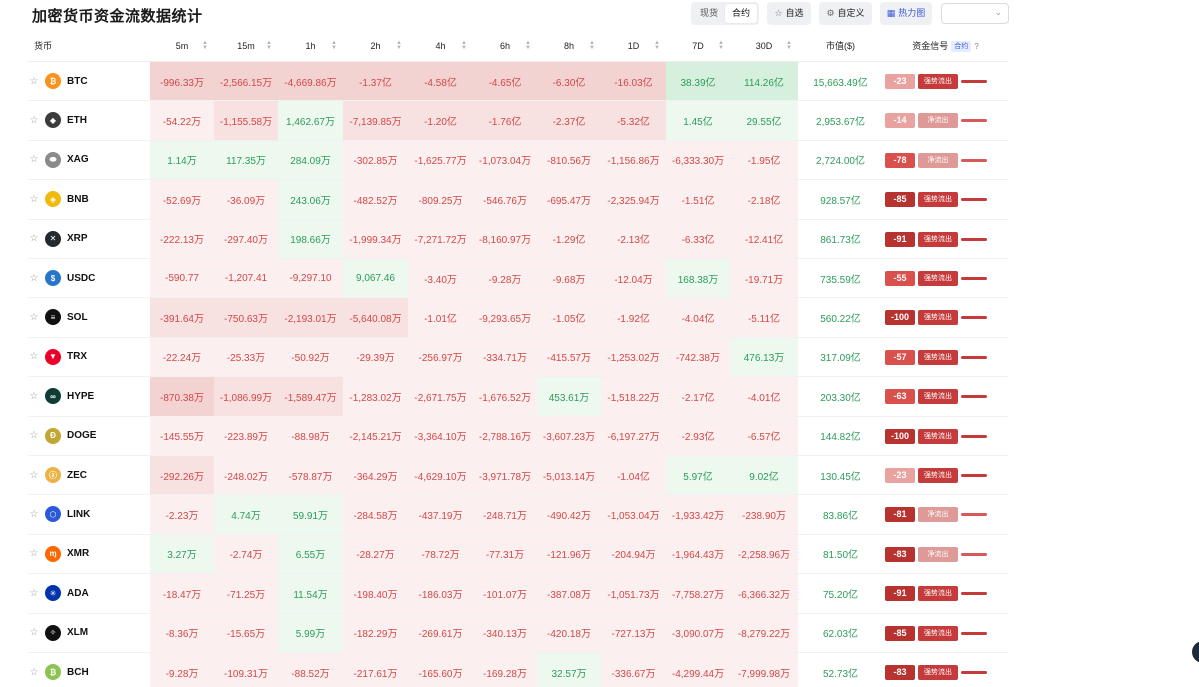  Describe the element at coordinates (764, 238) in the screenshot. I see `flow-cell: -12.41亿` at that location.